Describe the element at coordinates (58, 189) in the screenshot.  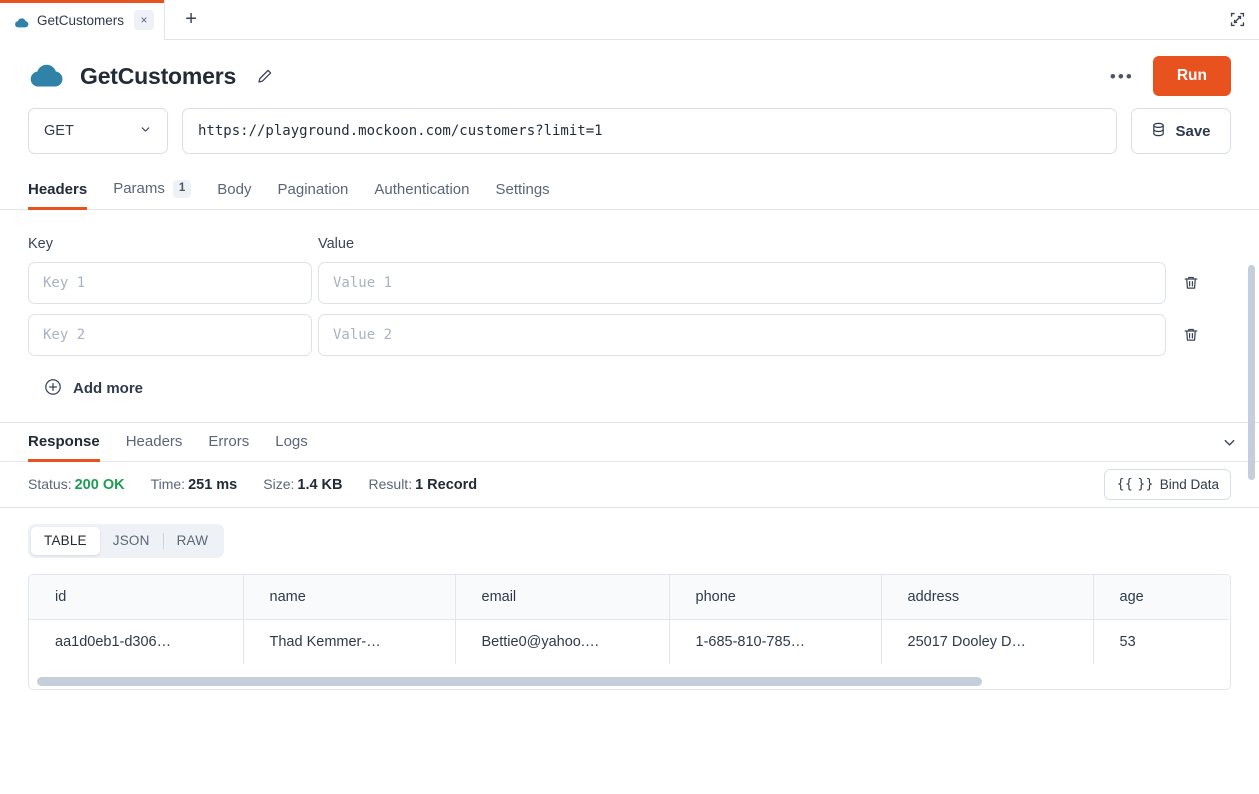
I see `tab-label: Headers` at that location.